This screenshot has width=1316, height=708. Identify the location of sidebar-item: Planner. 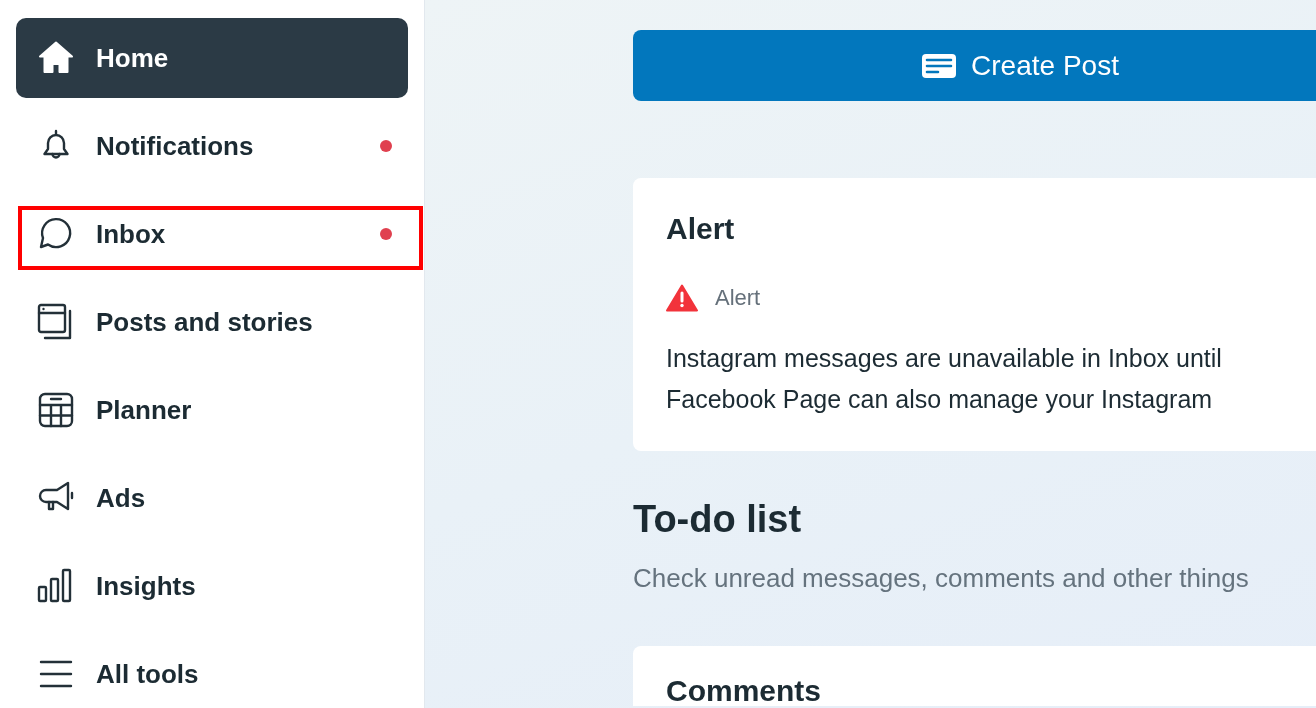
(212, 410).